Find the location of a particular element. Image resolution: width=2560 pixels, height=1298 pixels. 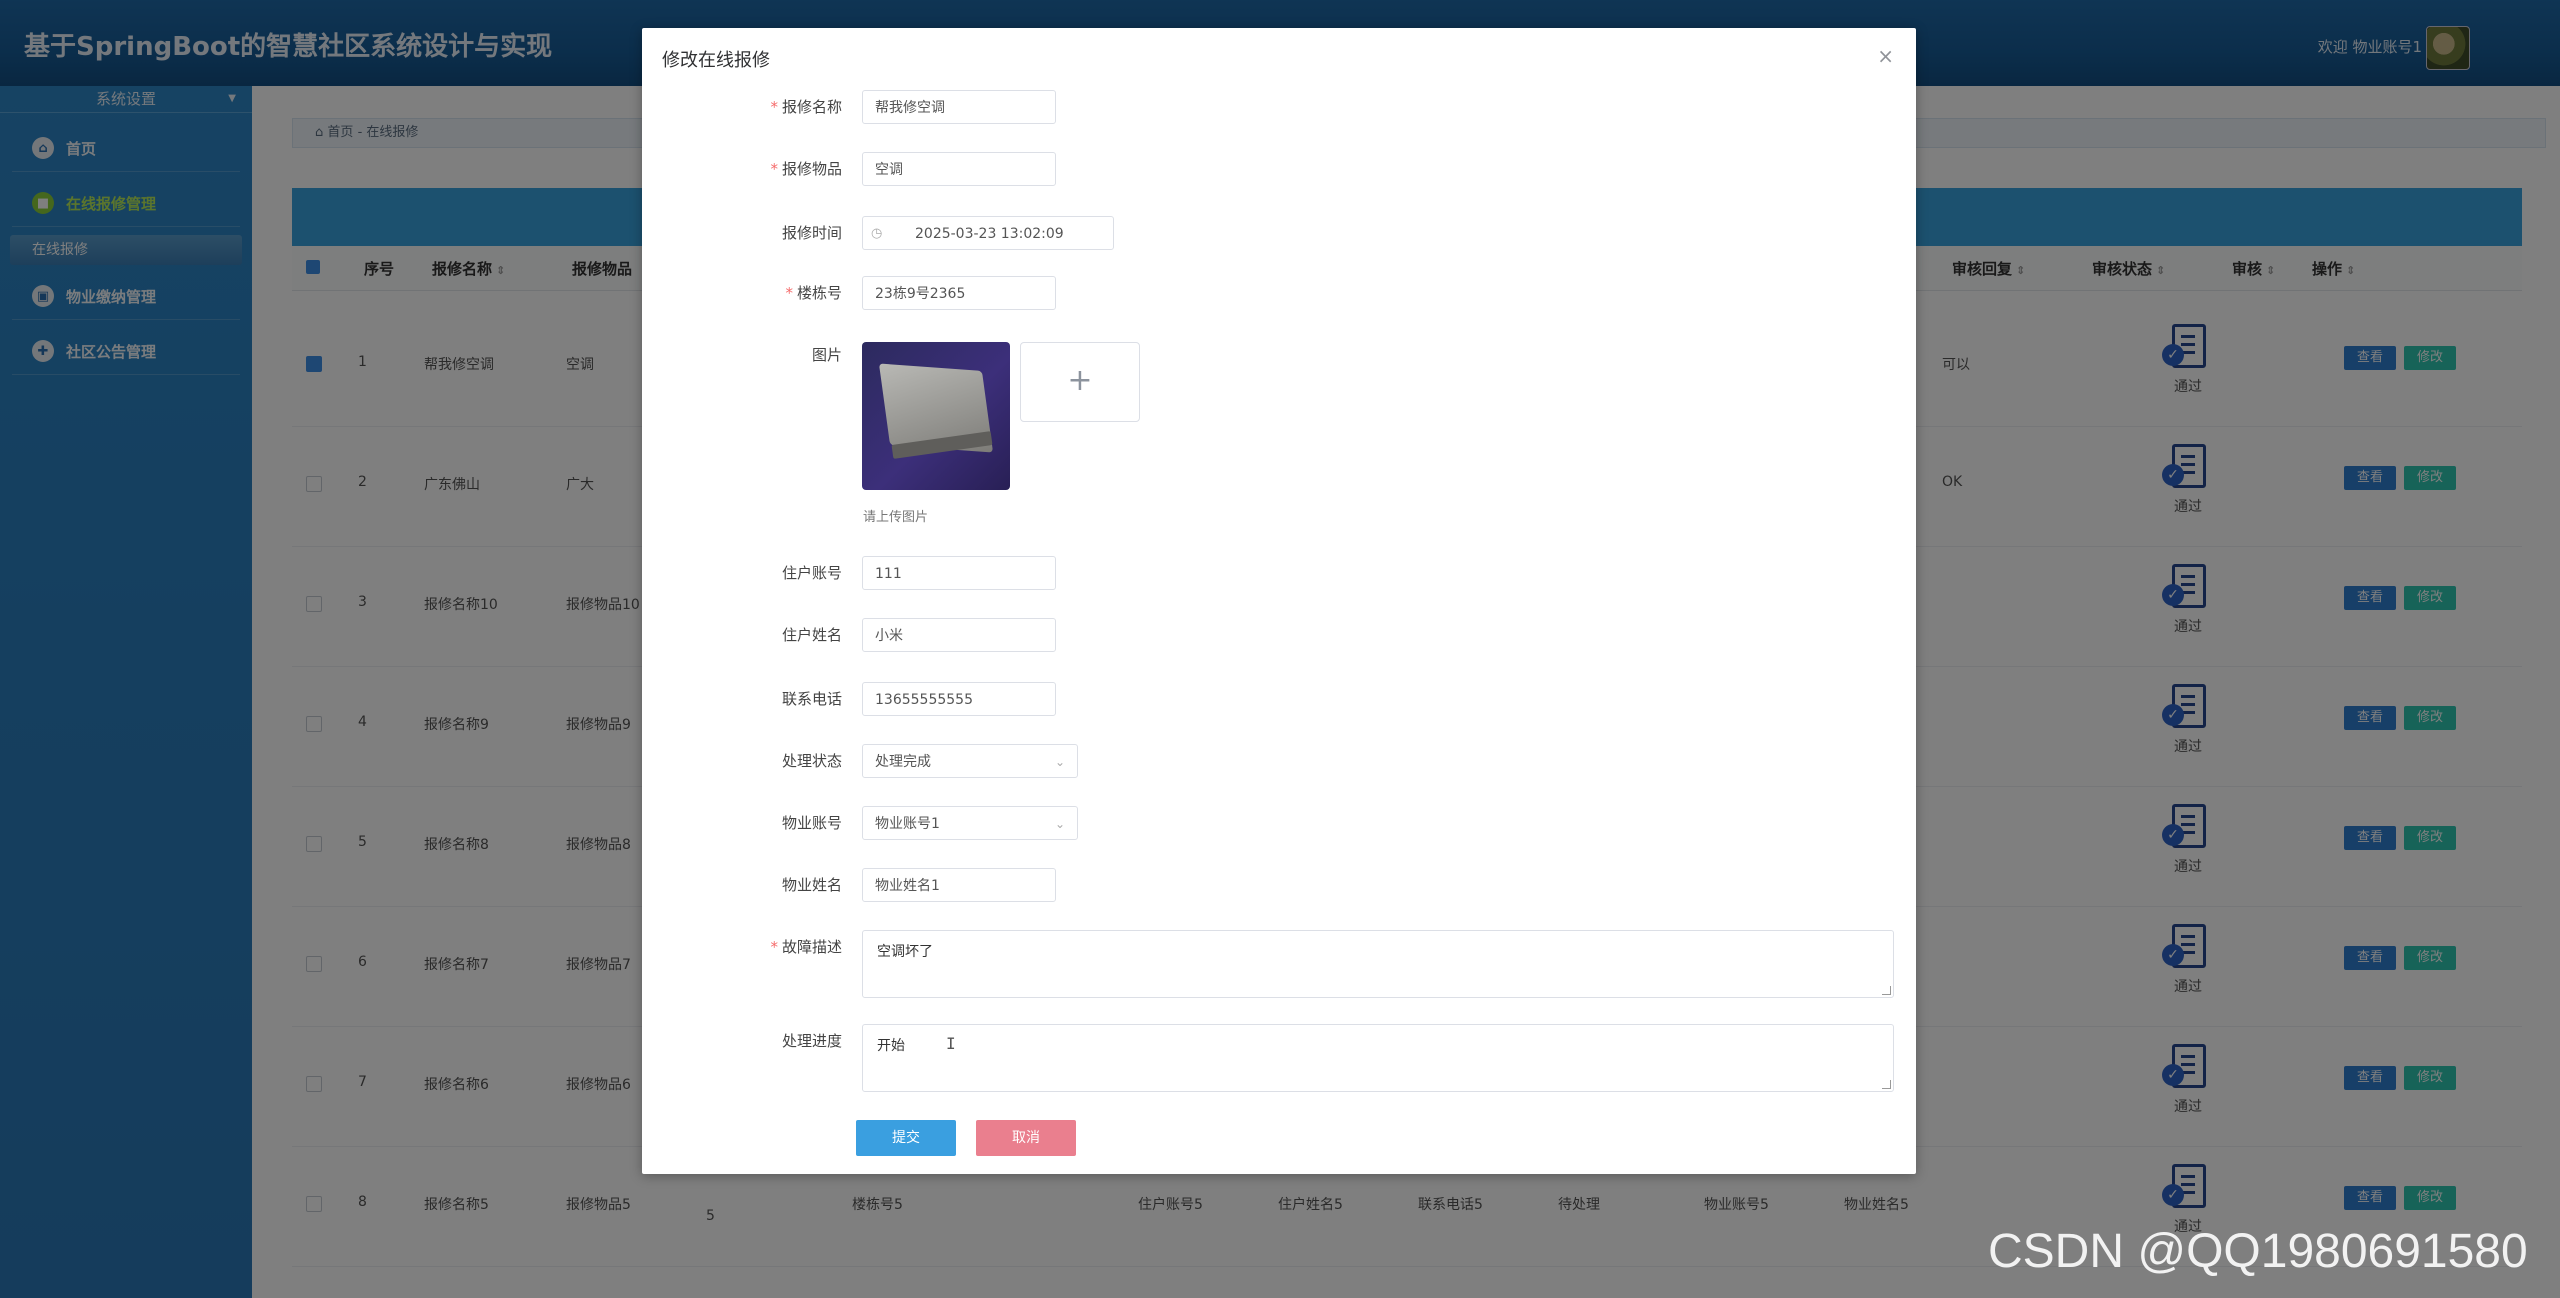

wuye-account-value: 物业账号1 is located at coordinates (907, 824).